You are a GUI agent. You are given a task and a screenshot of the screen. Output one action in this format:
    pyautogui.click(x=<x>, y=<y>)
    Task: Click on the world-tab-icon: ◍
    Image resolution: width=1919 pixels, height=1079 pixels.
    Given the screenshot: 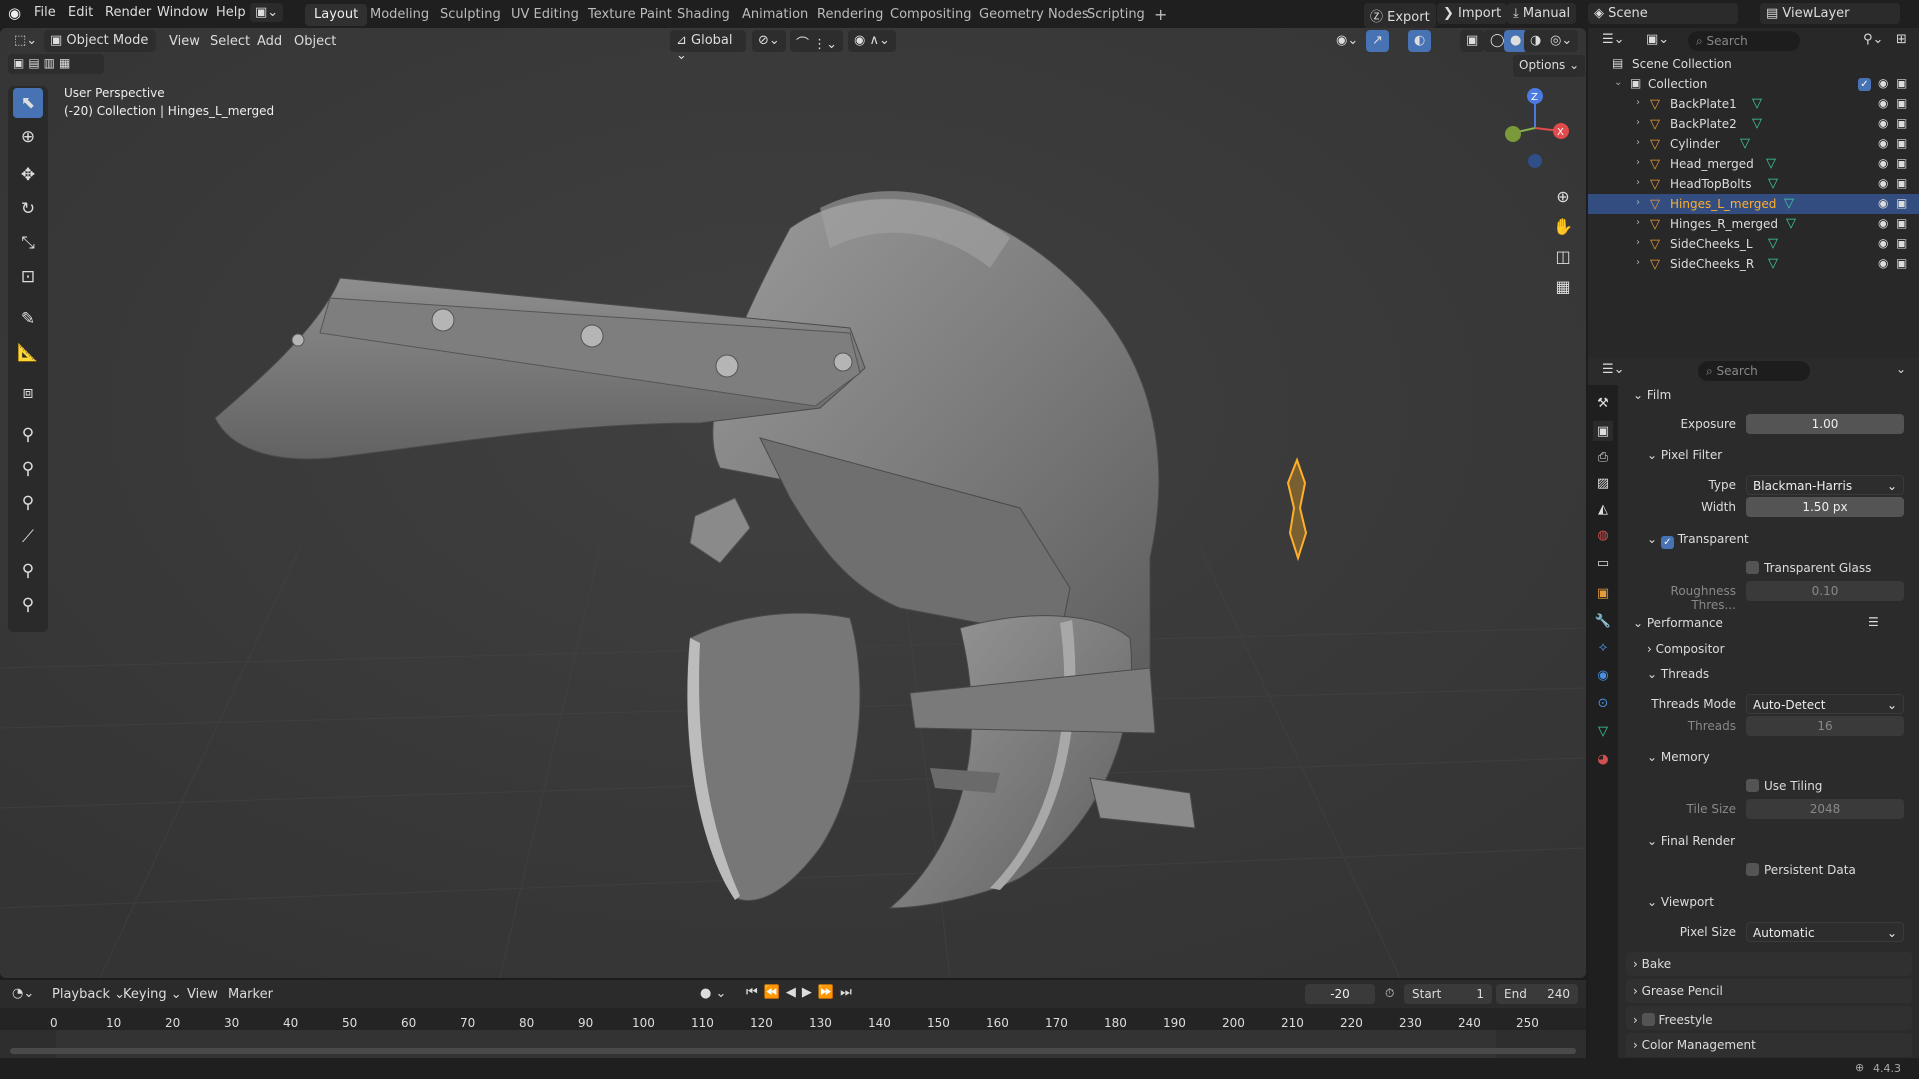 What is the action you would take?
    pyautogui.click(x=1603, y=535)
    